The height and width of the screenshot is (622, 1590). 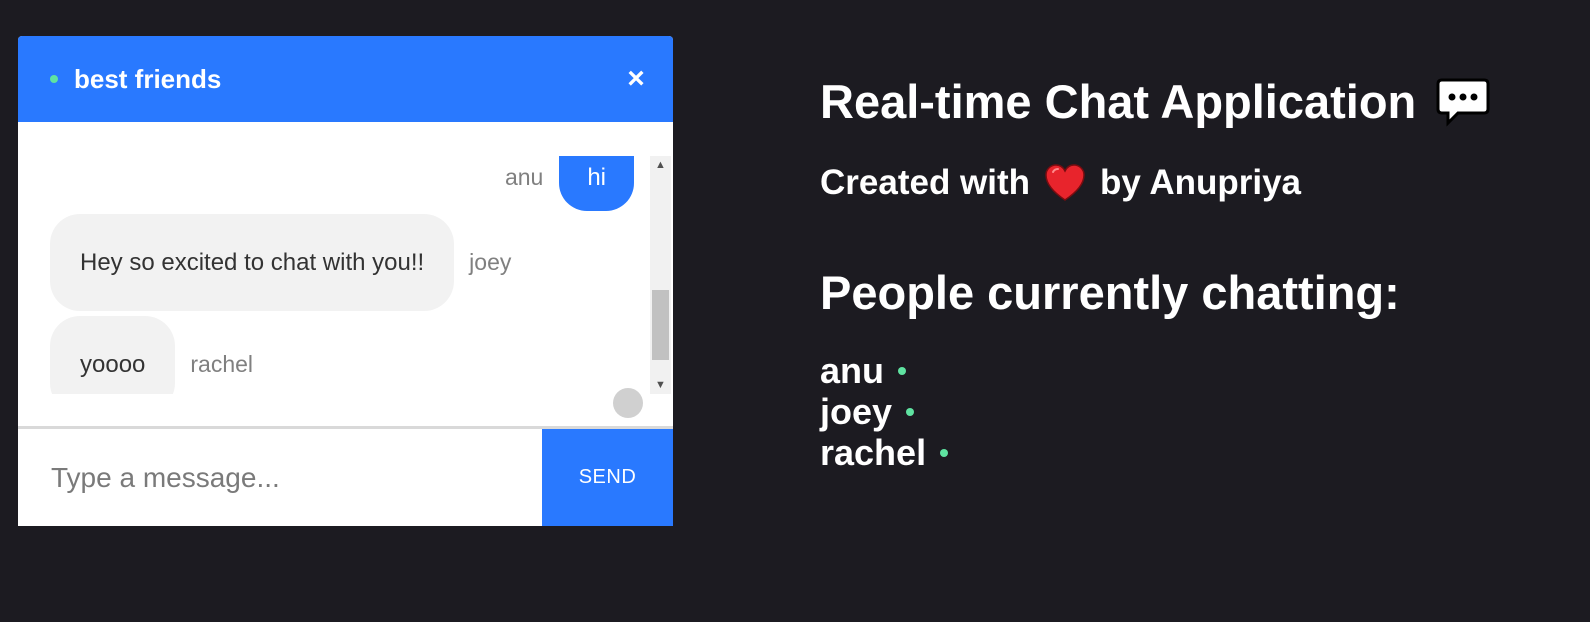 What do you see at coordinates (1155, 370) in the screenshot?
I see `person-item: anu` at bounding box center [1155, 370].